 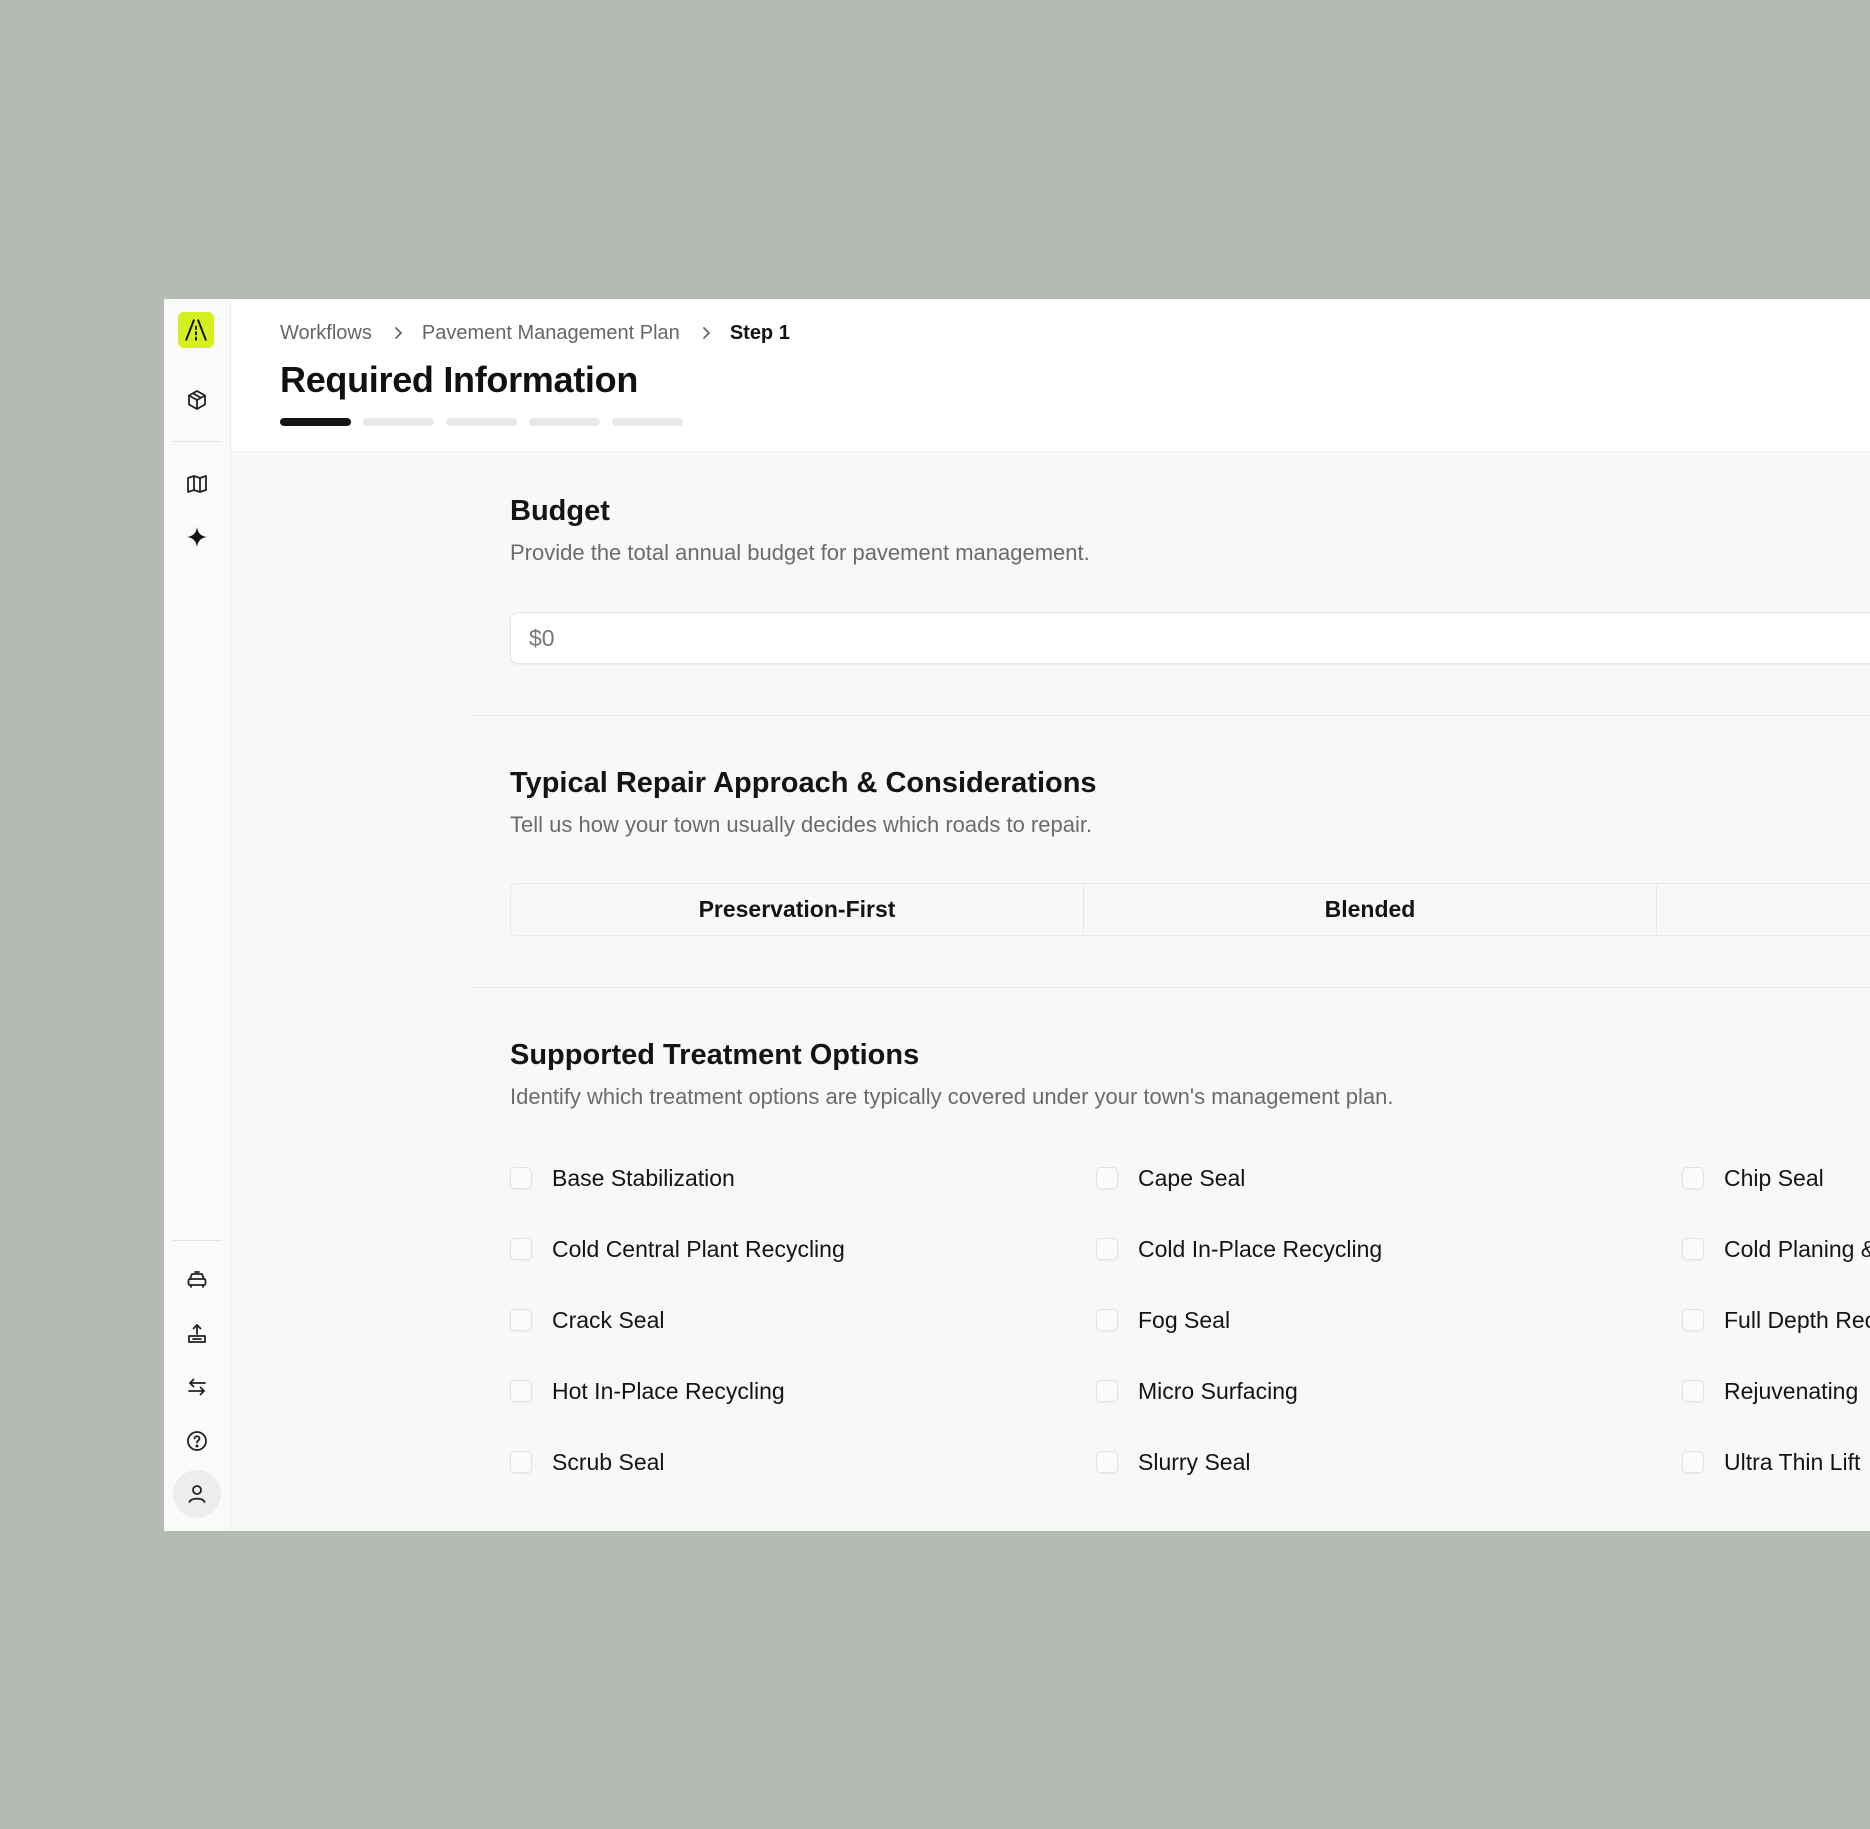 I want to click on treatment-option: Crack Seal, so click(x=587, y=1320).